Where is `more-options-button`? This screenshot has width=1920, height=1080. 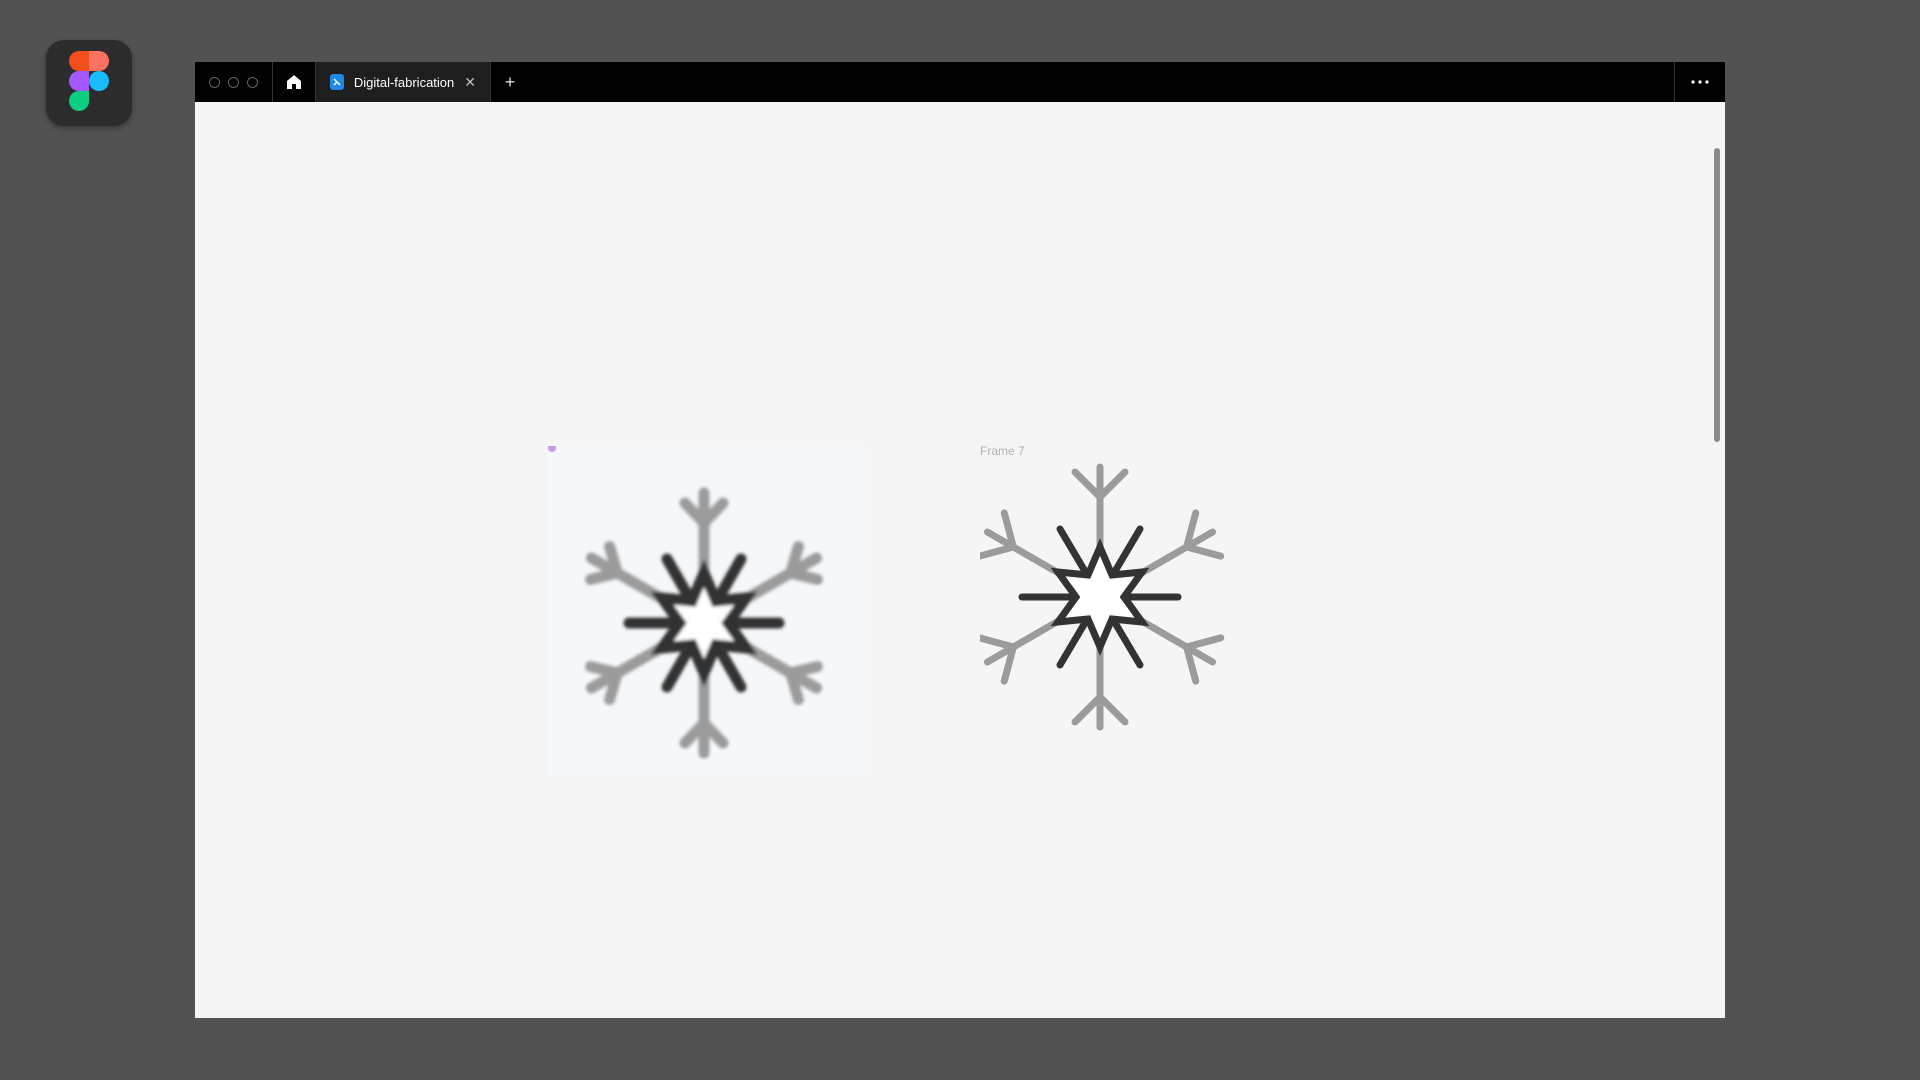 more-options-button is located at coordinates (1699, 82).